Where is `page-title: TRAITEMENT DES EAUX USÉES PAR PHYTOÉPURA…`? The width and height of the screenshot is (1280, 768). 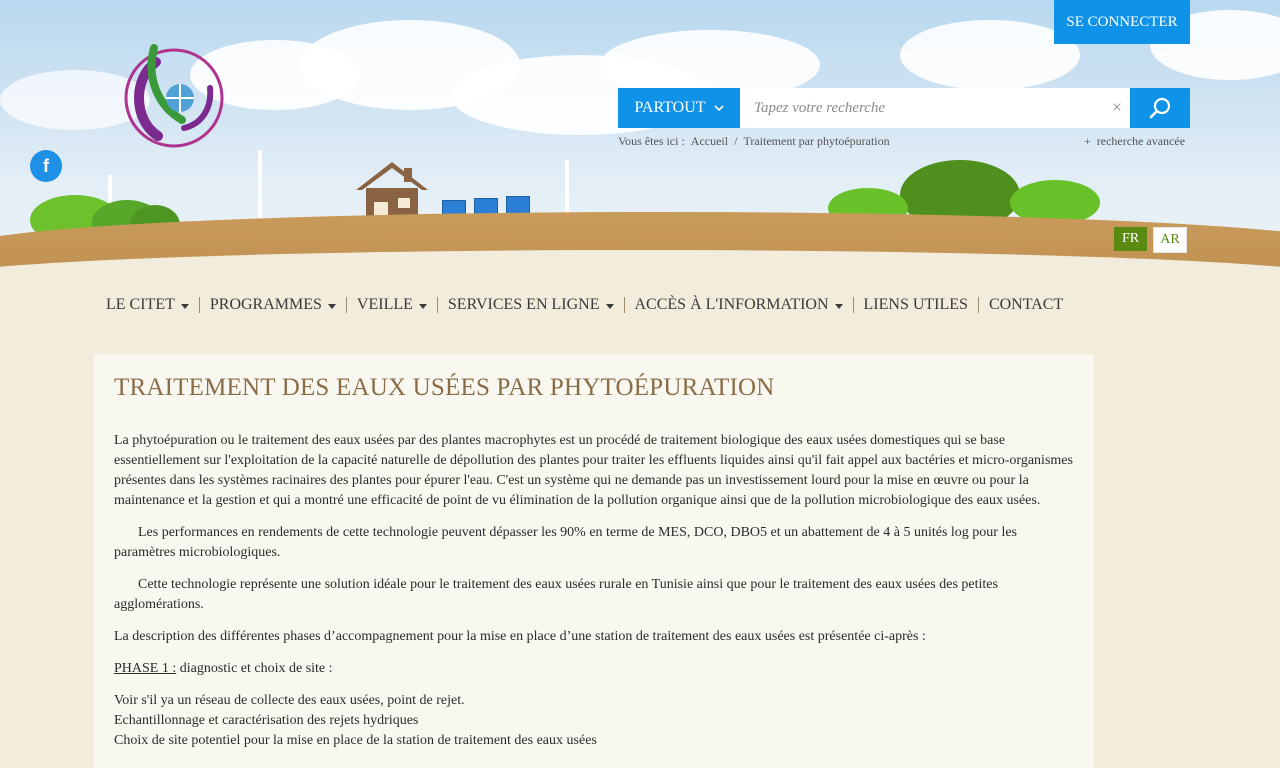
page-title: TRAITEMENT DES EAUX USÉES PAR PHYTOÉPURA… is located at coordinates (444, 387).